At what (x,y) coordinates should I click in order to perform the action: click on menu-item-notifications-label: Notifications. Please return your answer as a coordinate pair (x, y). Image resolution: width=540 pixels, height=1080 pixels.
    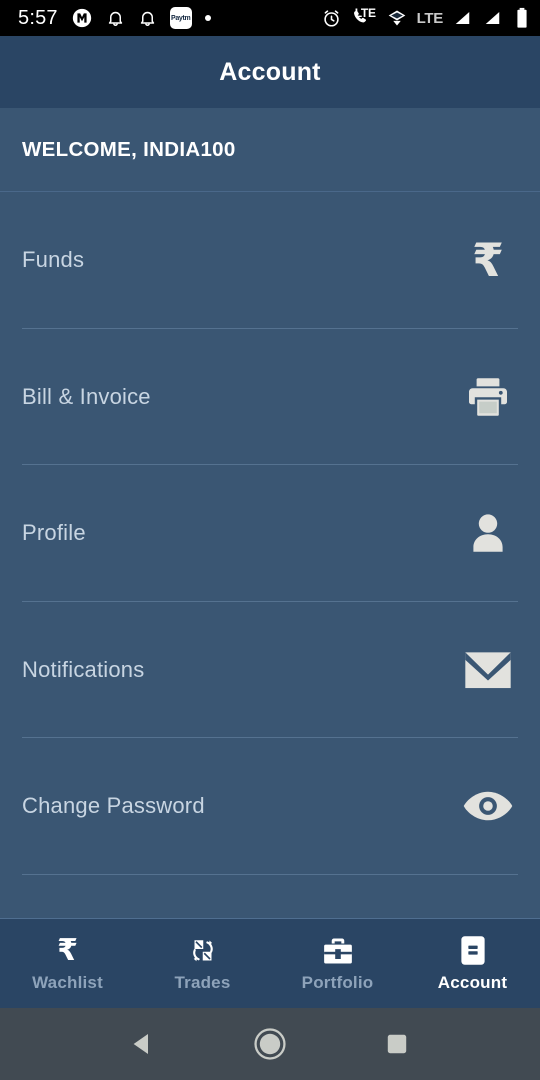
    Looking at the image, I should click on (83, 669).